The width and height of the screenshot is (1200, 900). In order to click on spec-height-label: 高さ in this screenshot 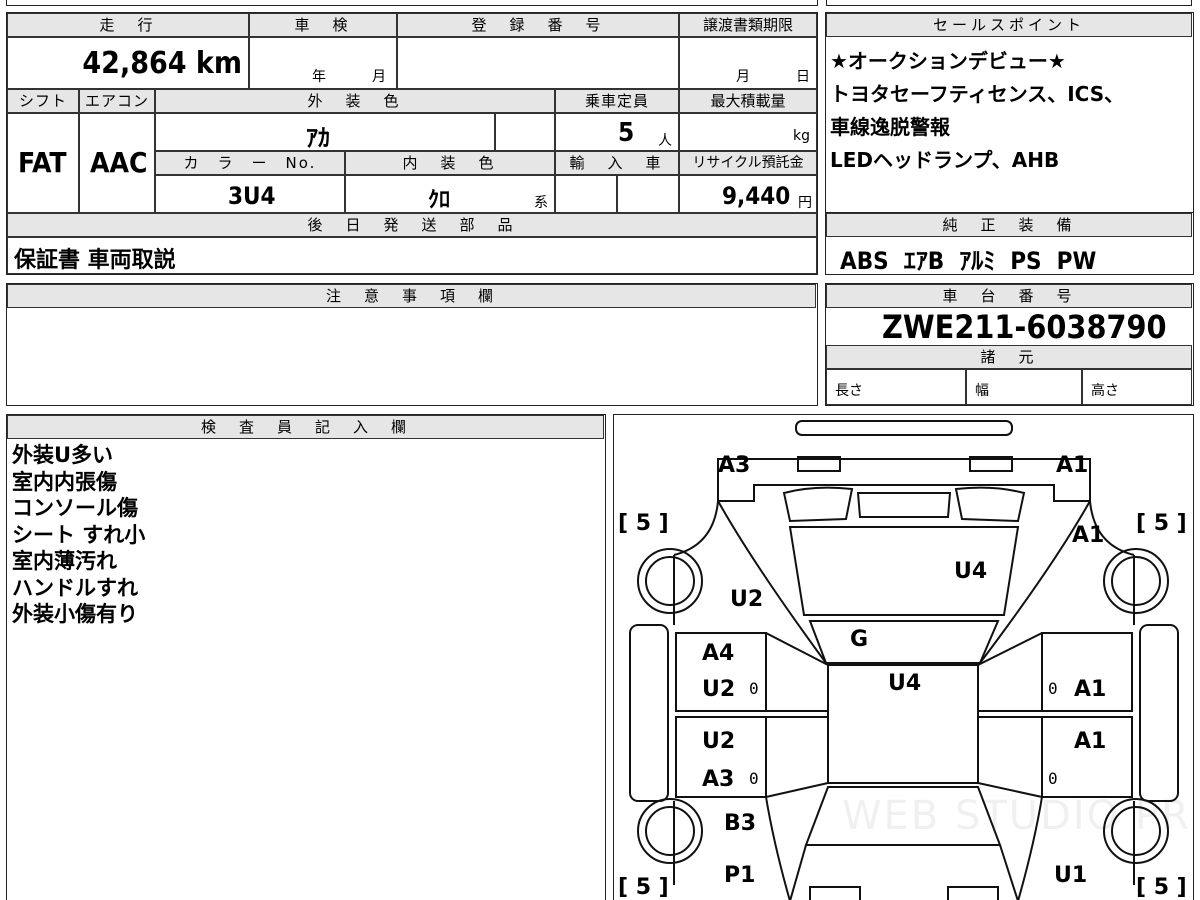, I will do `click(1105, 391)`.